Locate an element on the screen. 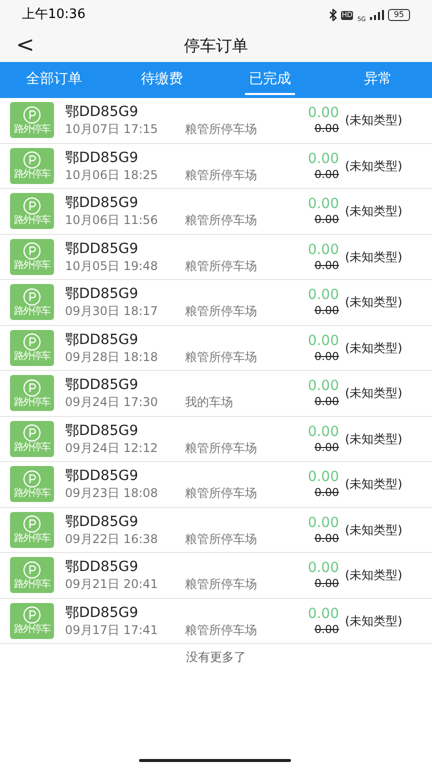 The image size is (432, 768). back-button: < is located at coordinates (25, 46).